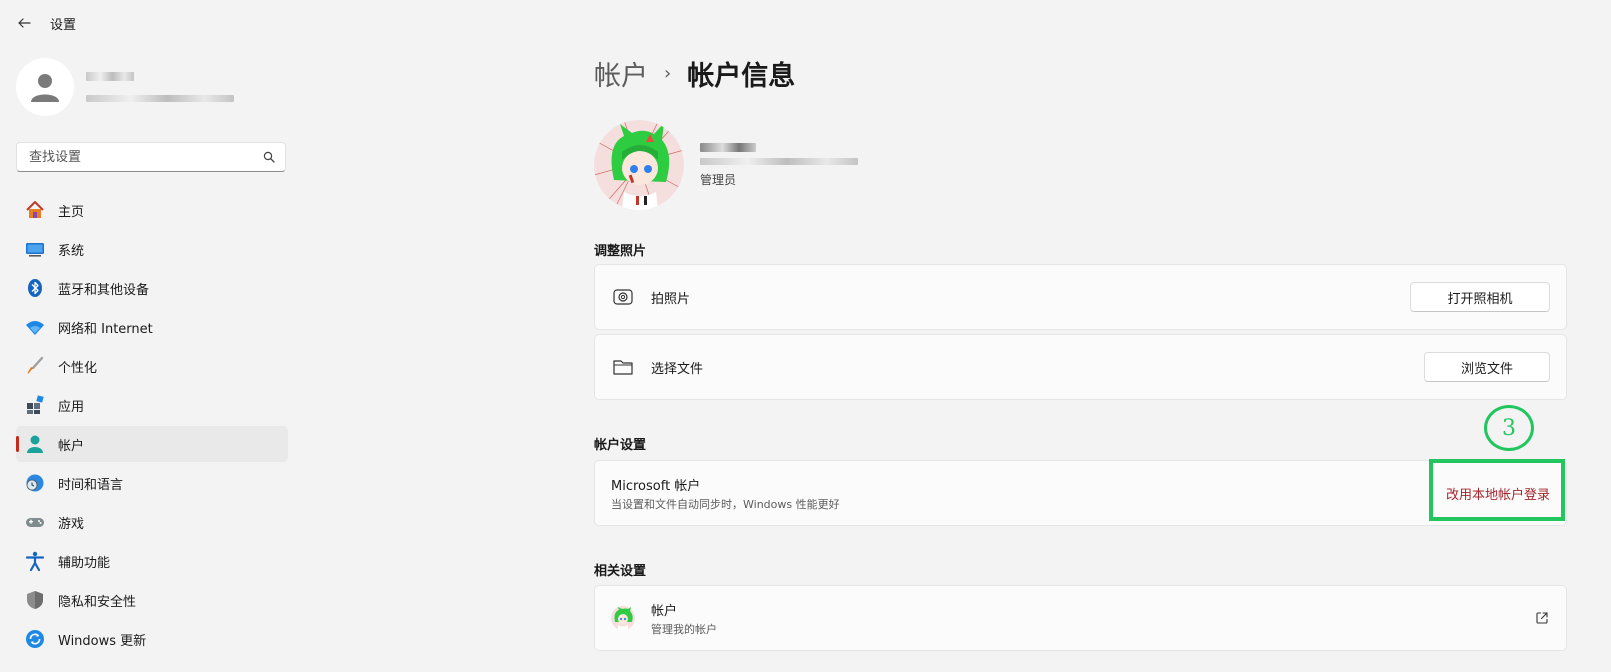  What do you see at coordinates (1080, 297) in the screenshot?
I see `take-photo-row: 拍照片 打开照相机` at bounding box center [1080, 297].